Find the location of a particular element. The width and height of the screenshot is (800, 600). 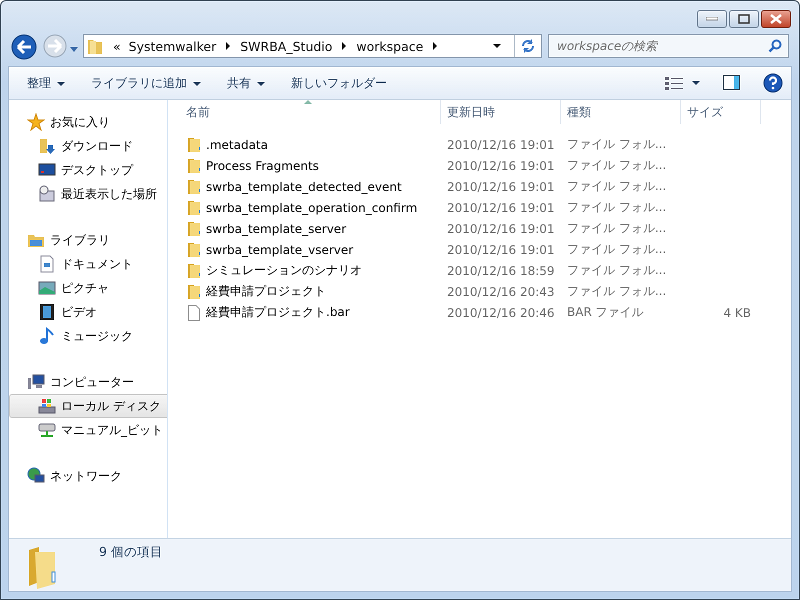

maximize-button is located at coordinates (744, 19).